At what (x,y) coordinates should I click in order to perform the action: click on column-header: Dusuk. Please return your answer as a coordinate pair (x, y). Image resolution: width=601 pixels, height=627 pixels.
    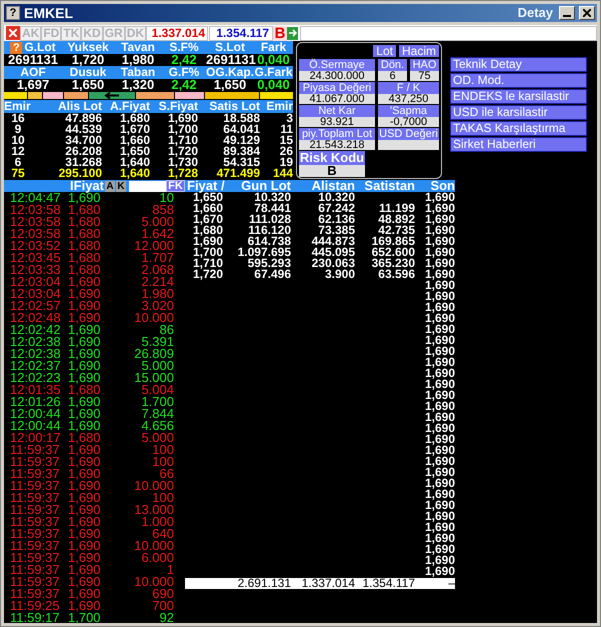
    Looking at the image, I should click on (88, 72).